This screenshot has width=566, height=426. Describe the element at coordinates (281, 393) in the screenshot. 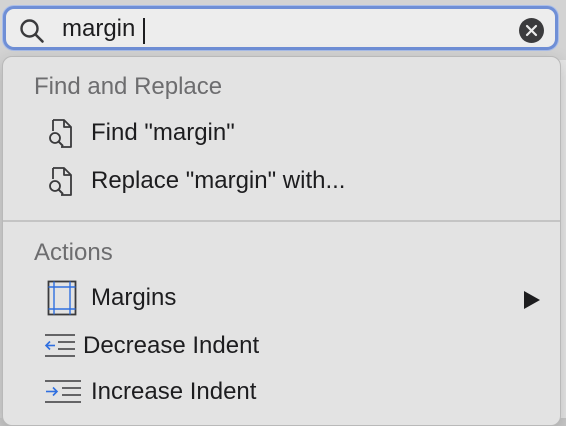

I see `menu-item-increase-indent: Increase Indent` at that location.